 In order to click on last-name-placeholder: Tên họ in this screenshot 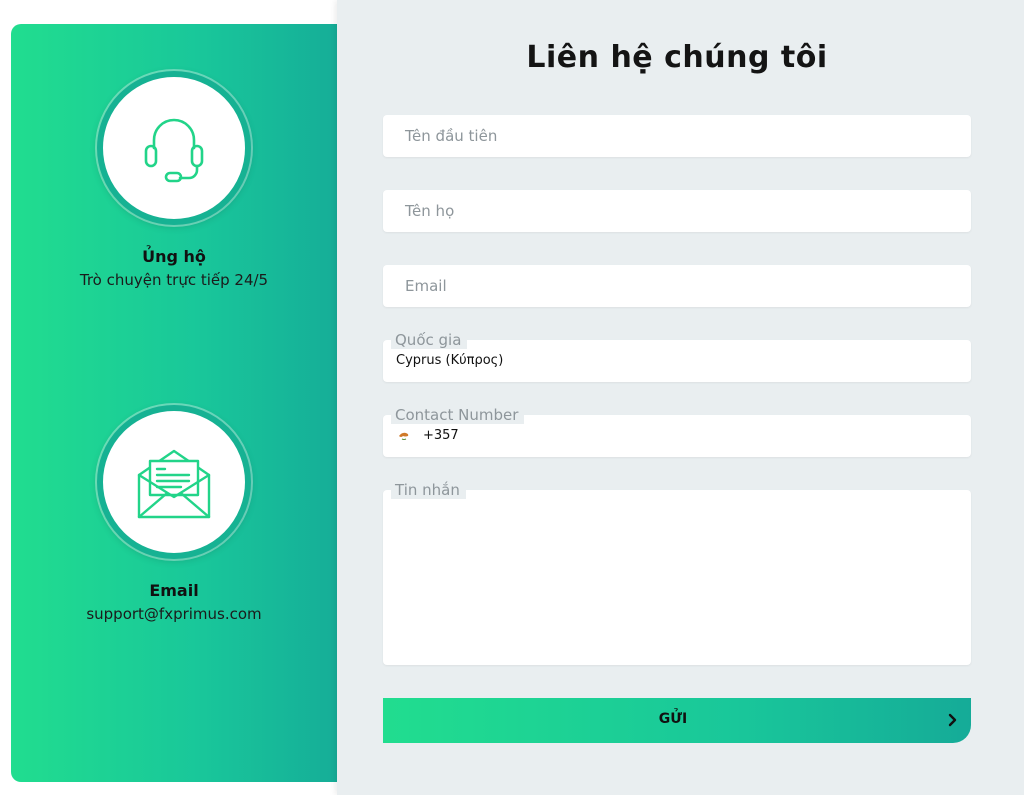, I will do `click(430, 211)`.